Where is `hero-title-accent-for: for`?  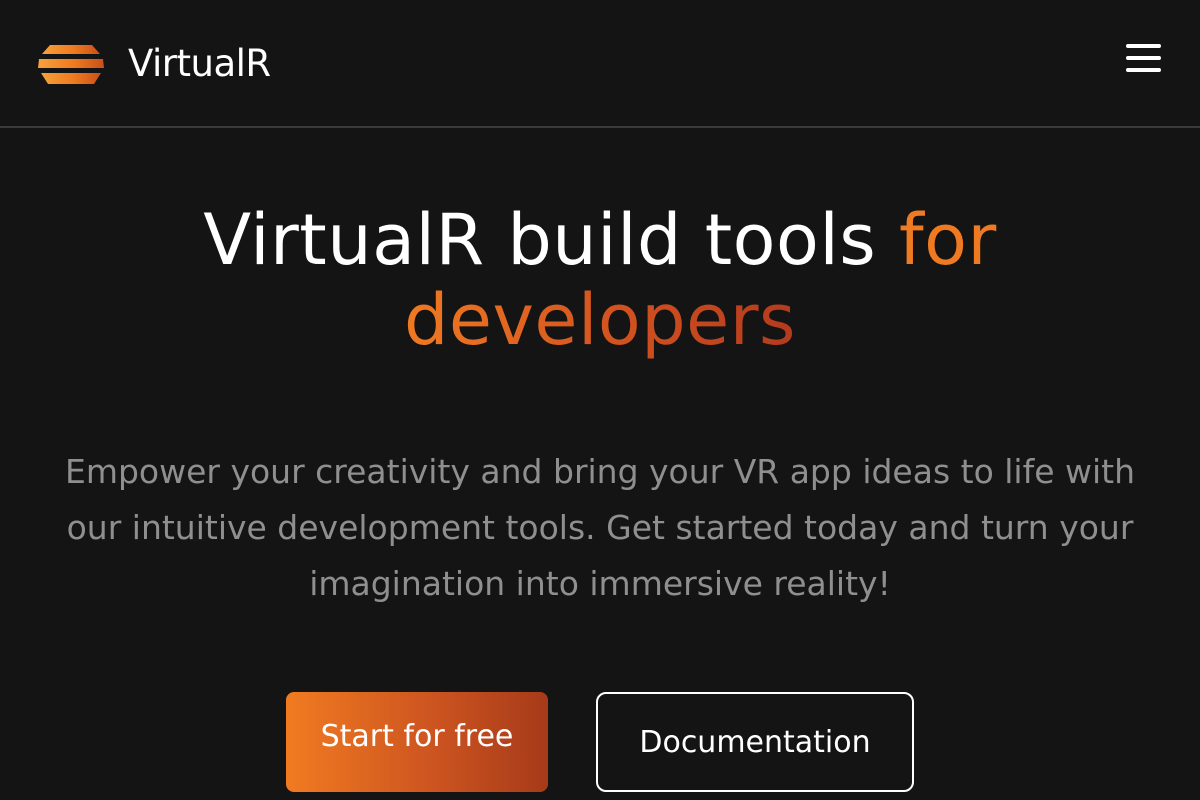 hero-title-accent-for: for is located at coordinates (948, 240).